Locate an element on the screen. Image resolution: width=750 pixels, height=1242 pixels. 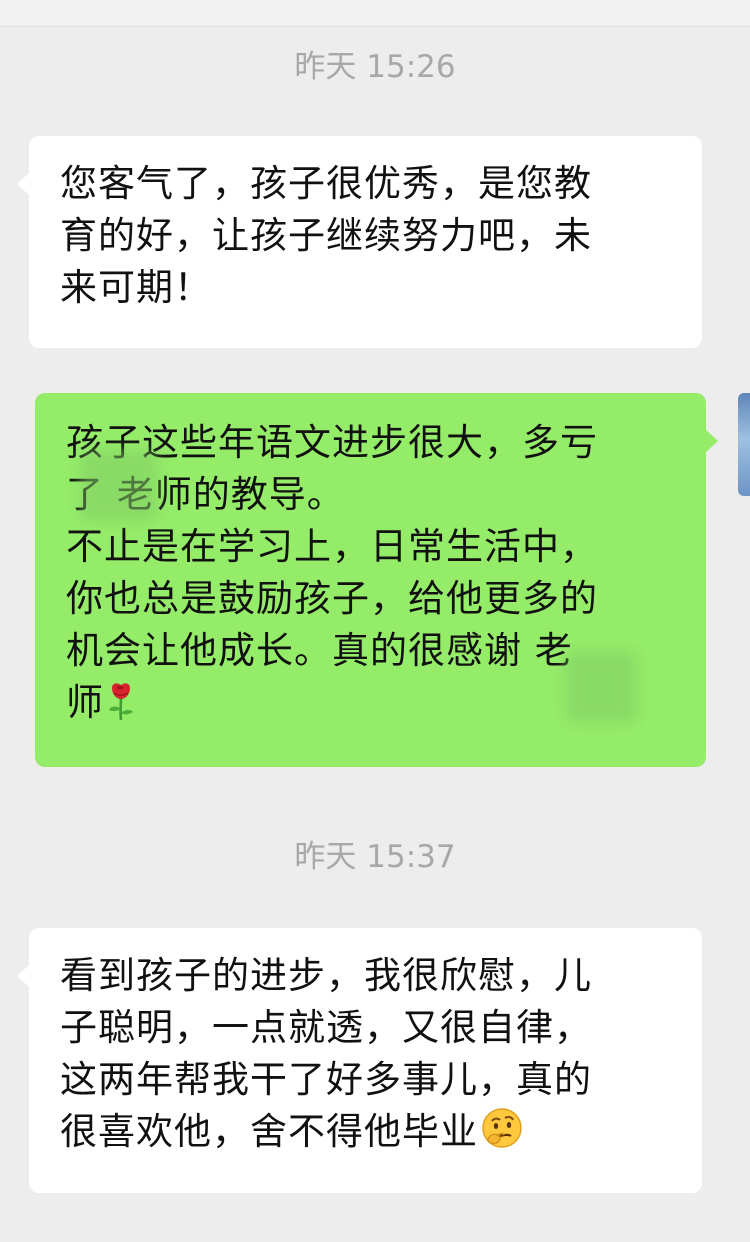
message-line-with-emoji: 很喜欢他，舍不得他毕业 is located at coordinates (371, 1135).